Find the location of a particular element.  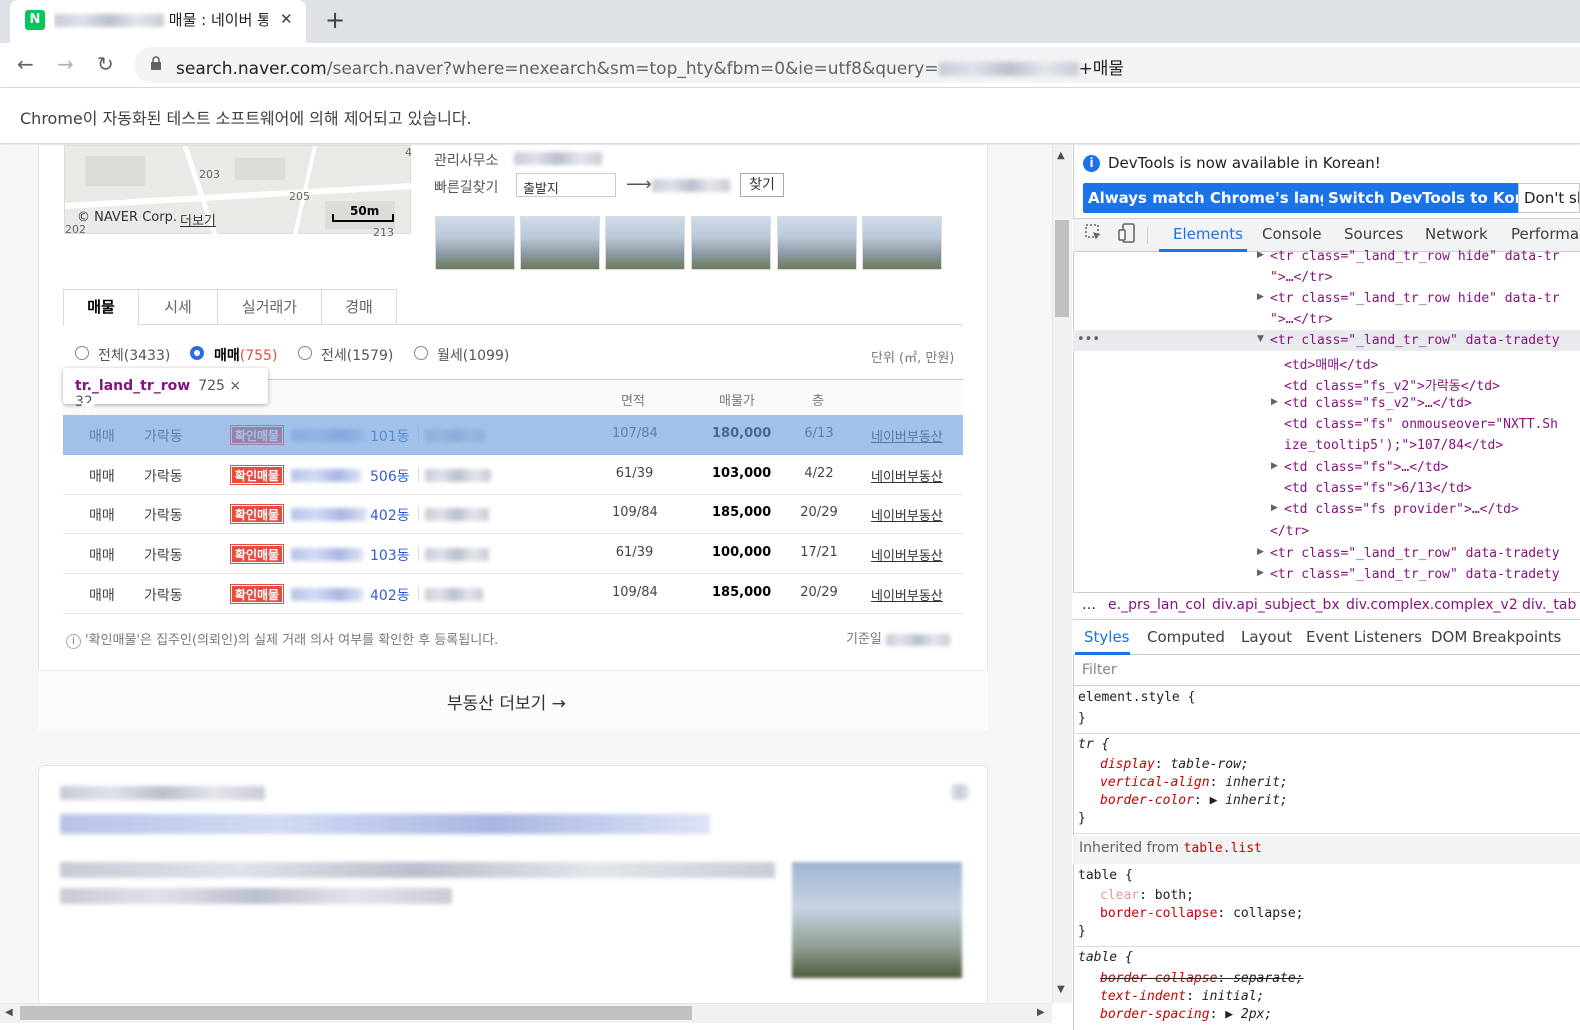

subtab-computed: Computed is located at coordinates (1186, 637).